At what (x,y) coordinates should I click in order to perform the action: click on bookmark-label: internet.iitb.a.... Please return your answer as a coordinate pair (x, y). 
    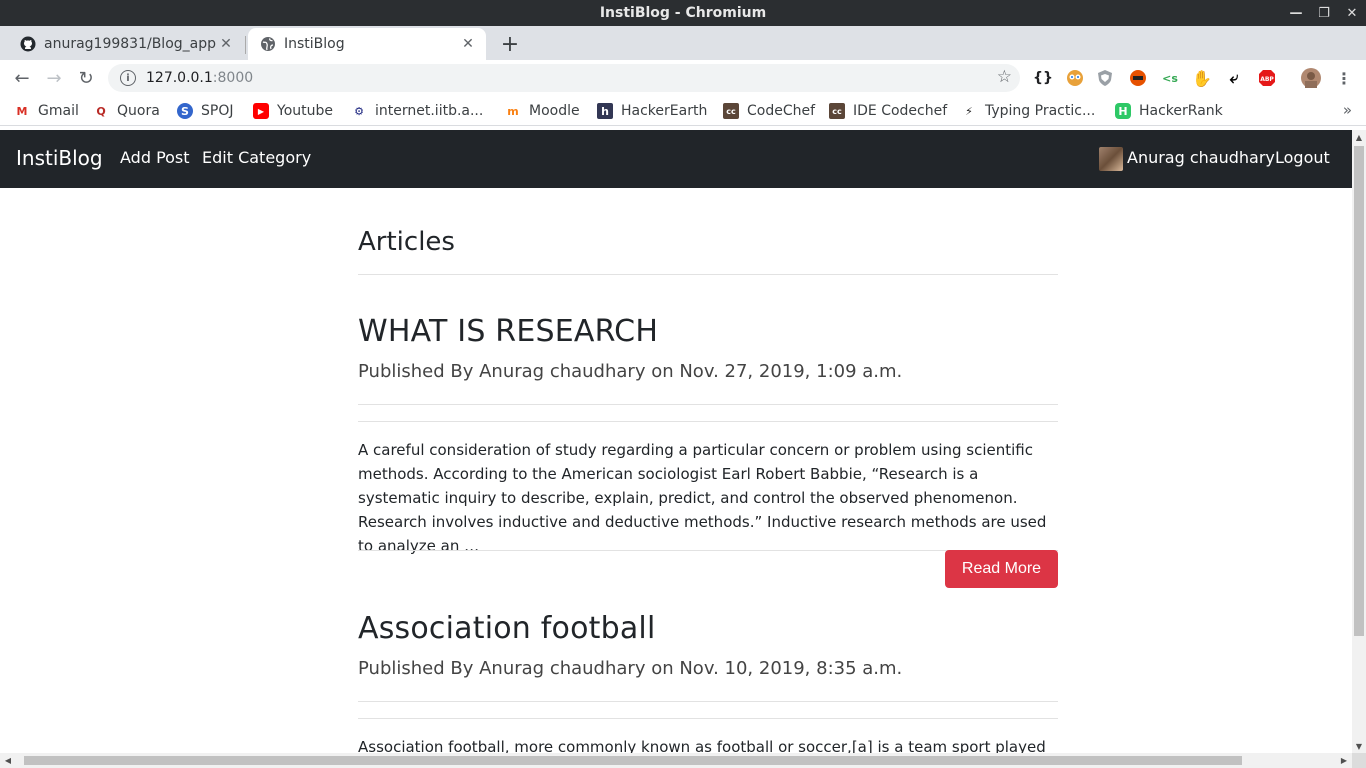
    Looking at the image, I should click on (429, 111).